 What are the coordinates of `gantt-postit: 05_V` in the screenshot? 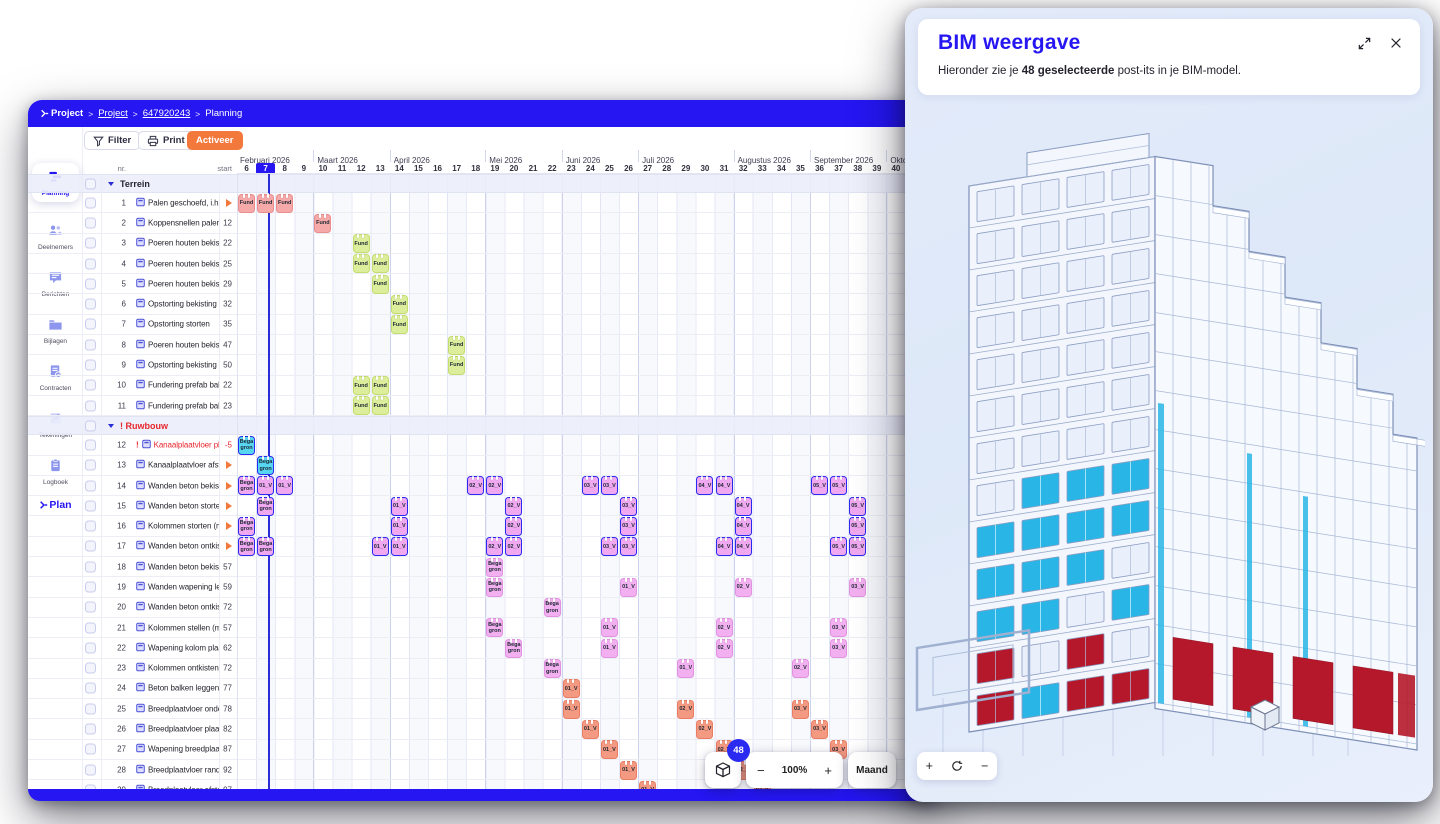 It's located at (839, 546).